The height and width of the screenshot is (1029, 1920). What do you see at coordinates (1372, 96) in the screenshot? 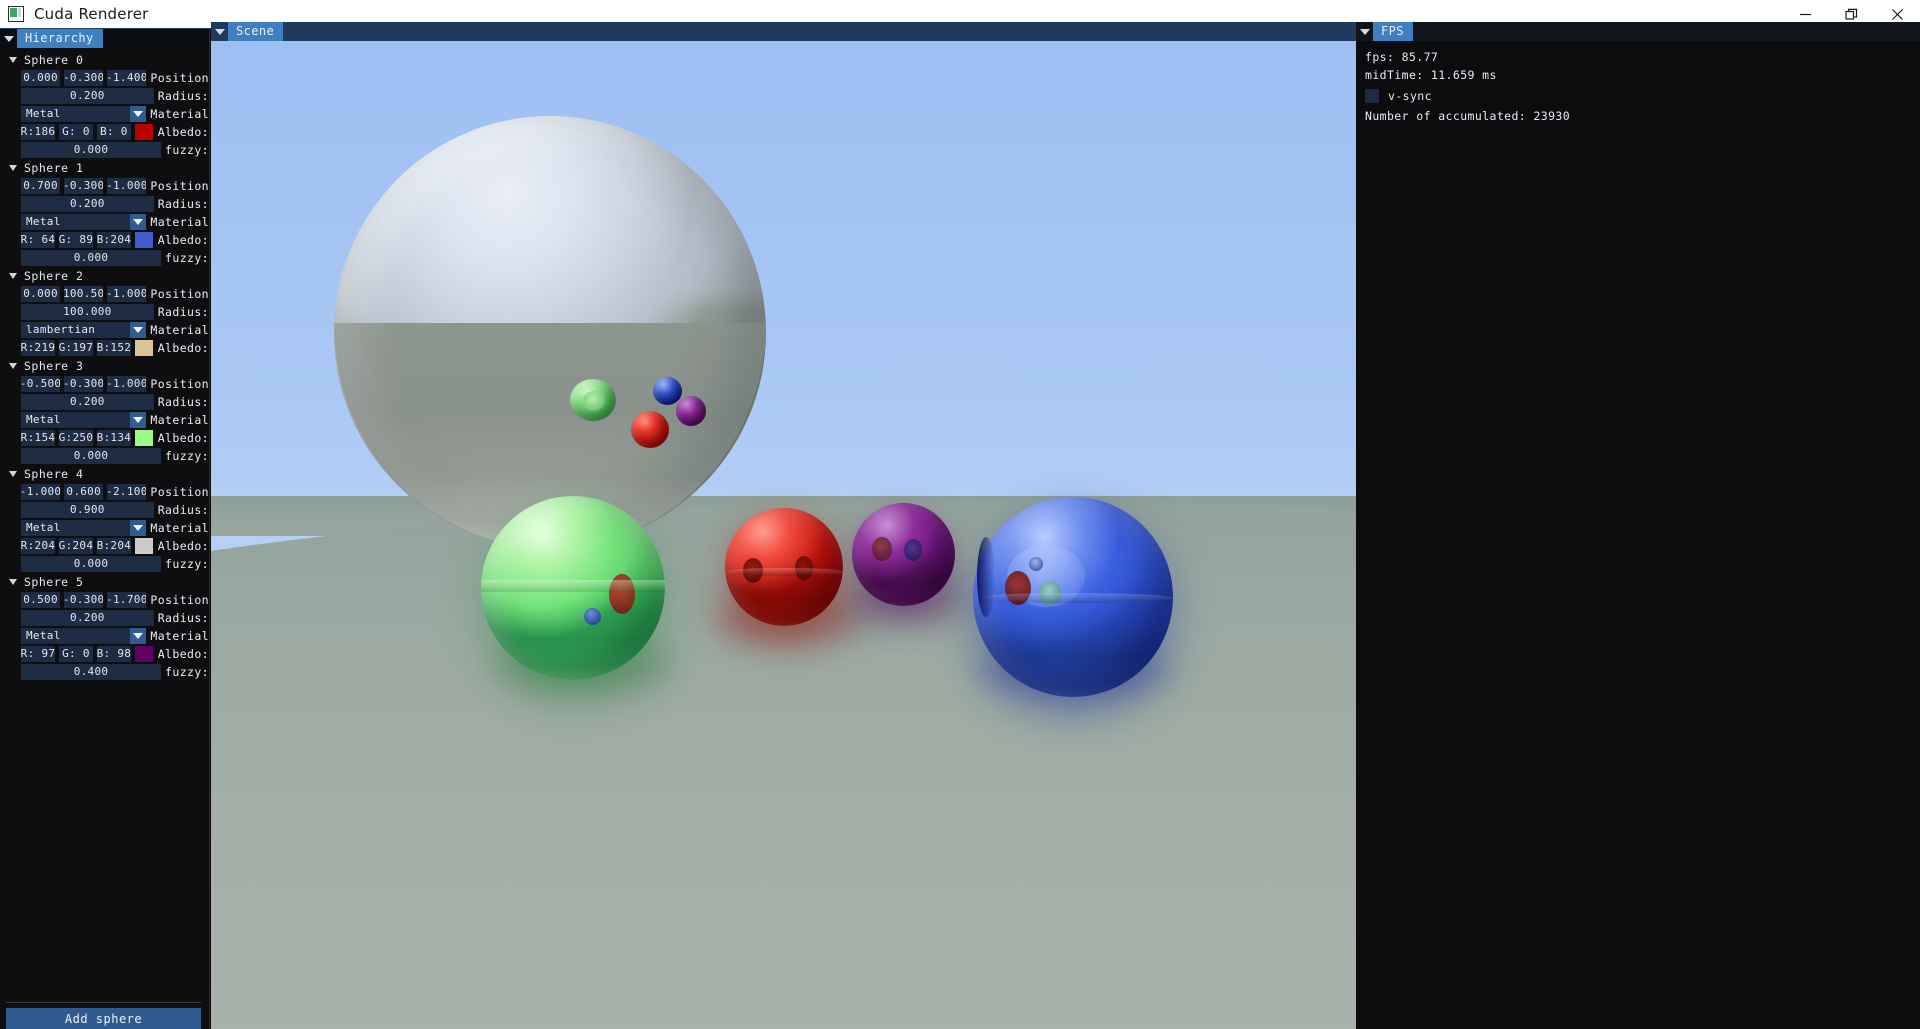
I see `vsync-checkbox` at bounding box center [1372, 96].